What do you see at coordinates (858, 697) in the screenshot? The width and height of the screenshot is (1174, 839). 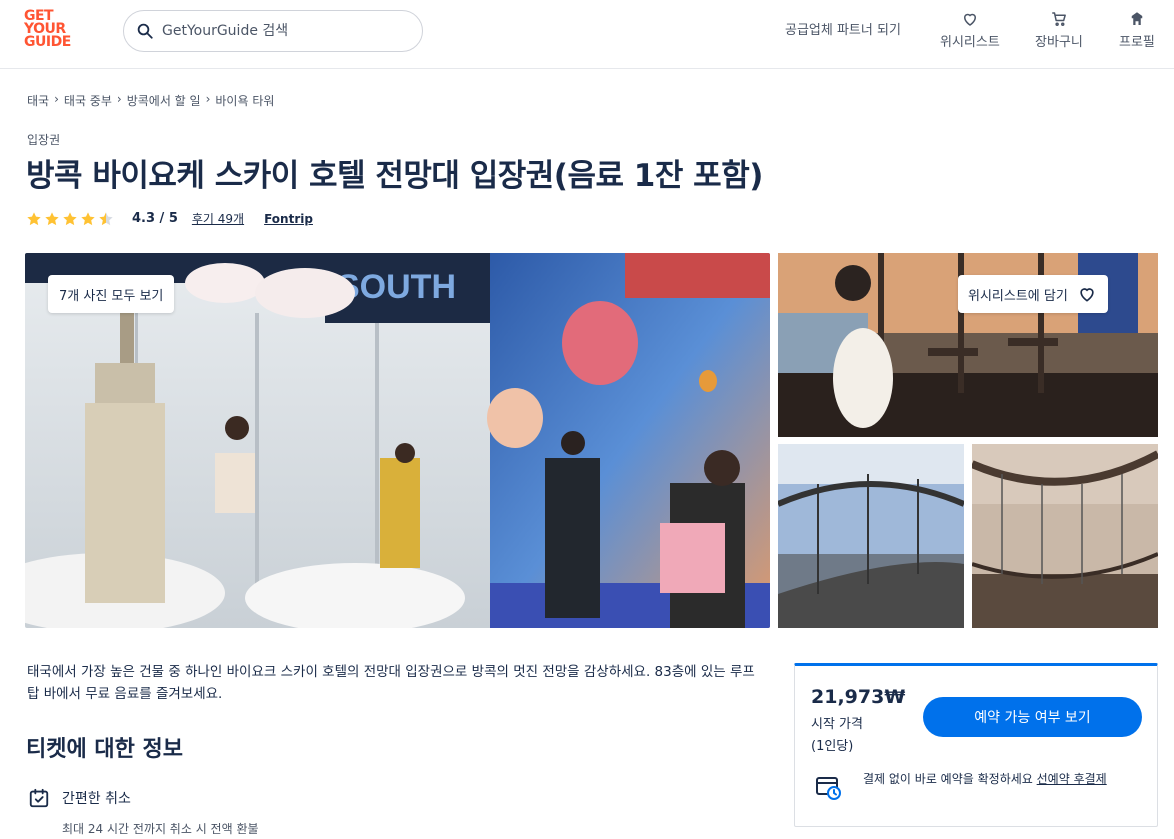 I see `price: 21,973₩` at bounding box center [858, 697].